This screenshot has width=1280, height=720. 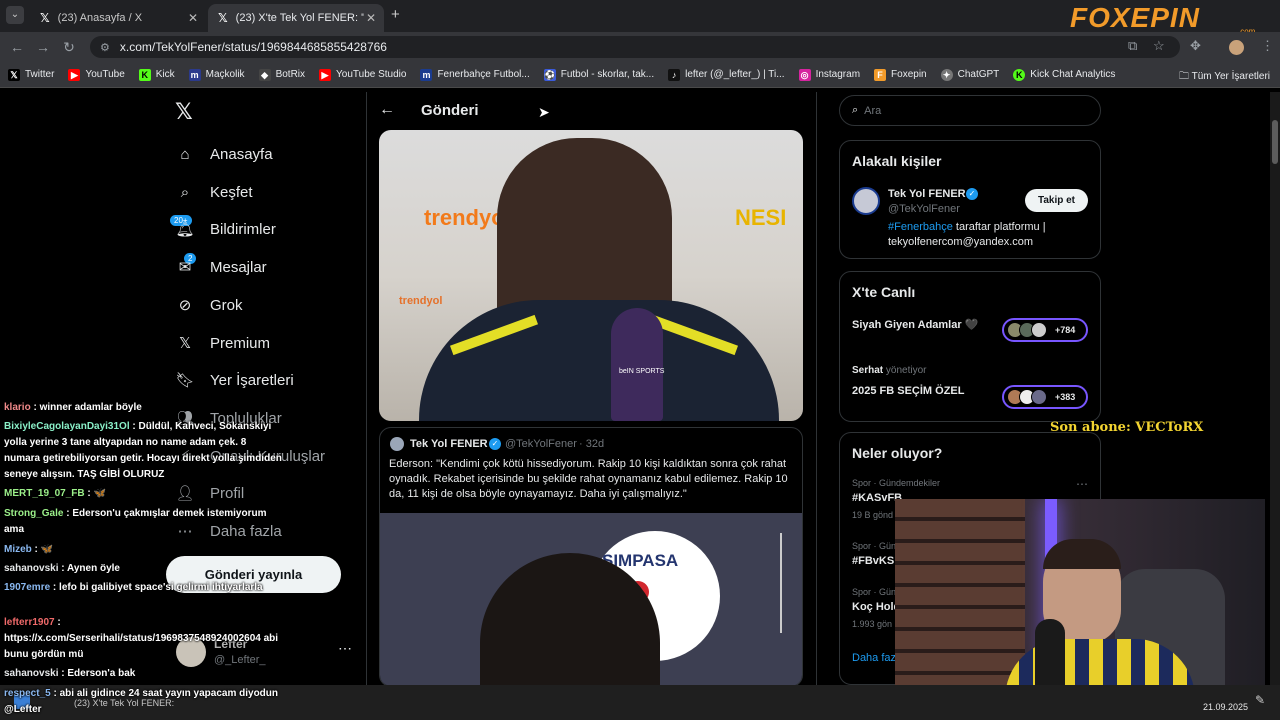 I want to click on tab-search-button: ⌄, so click(x=15, y=15).